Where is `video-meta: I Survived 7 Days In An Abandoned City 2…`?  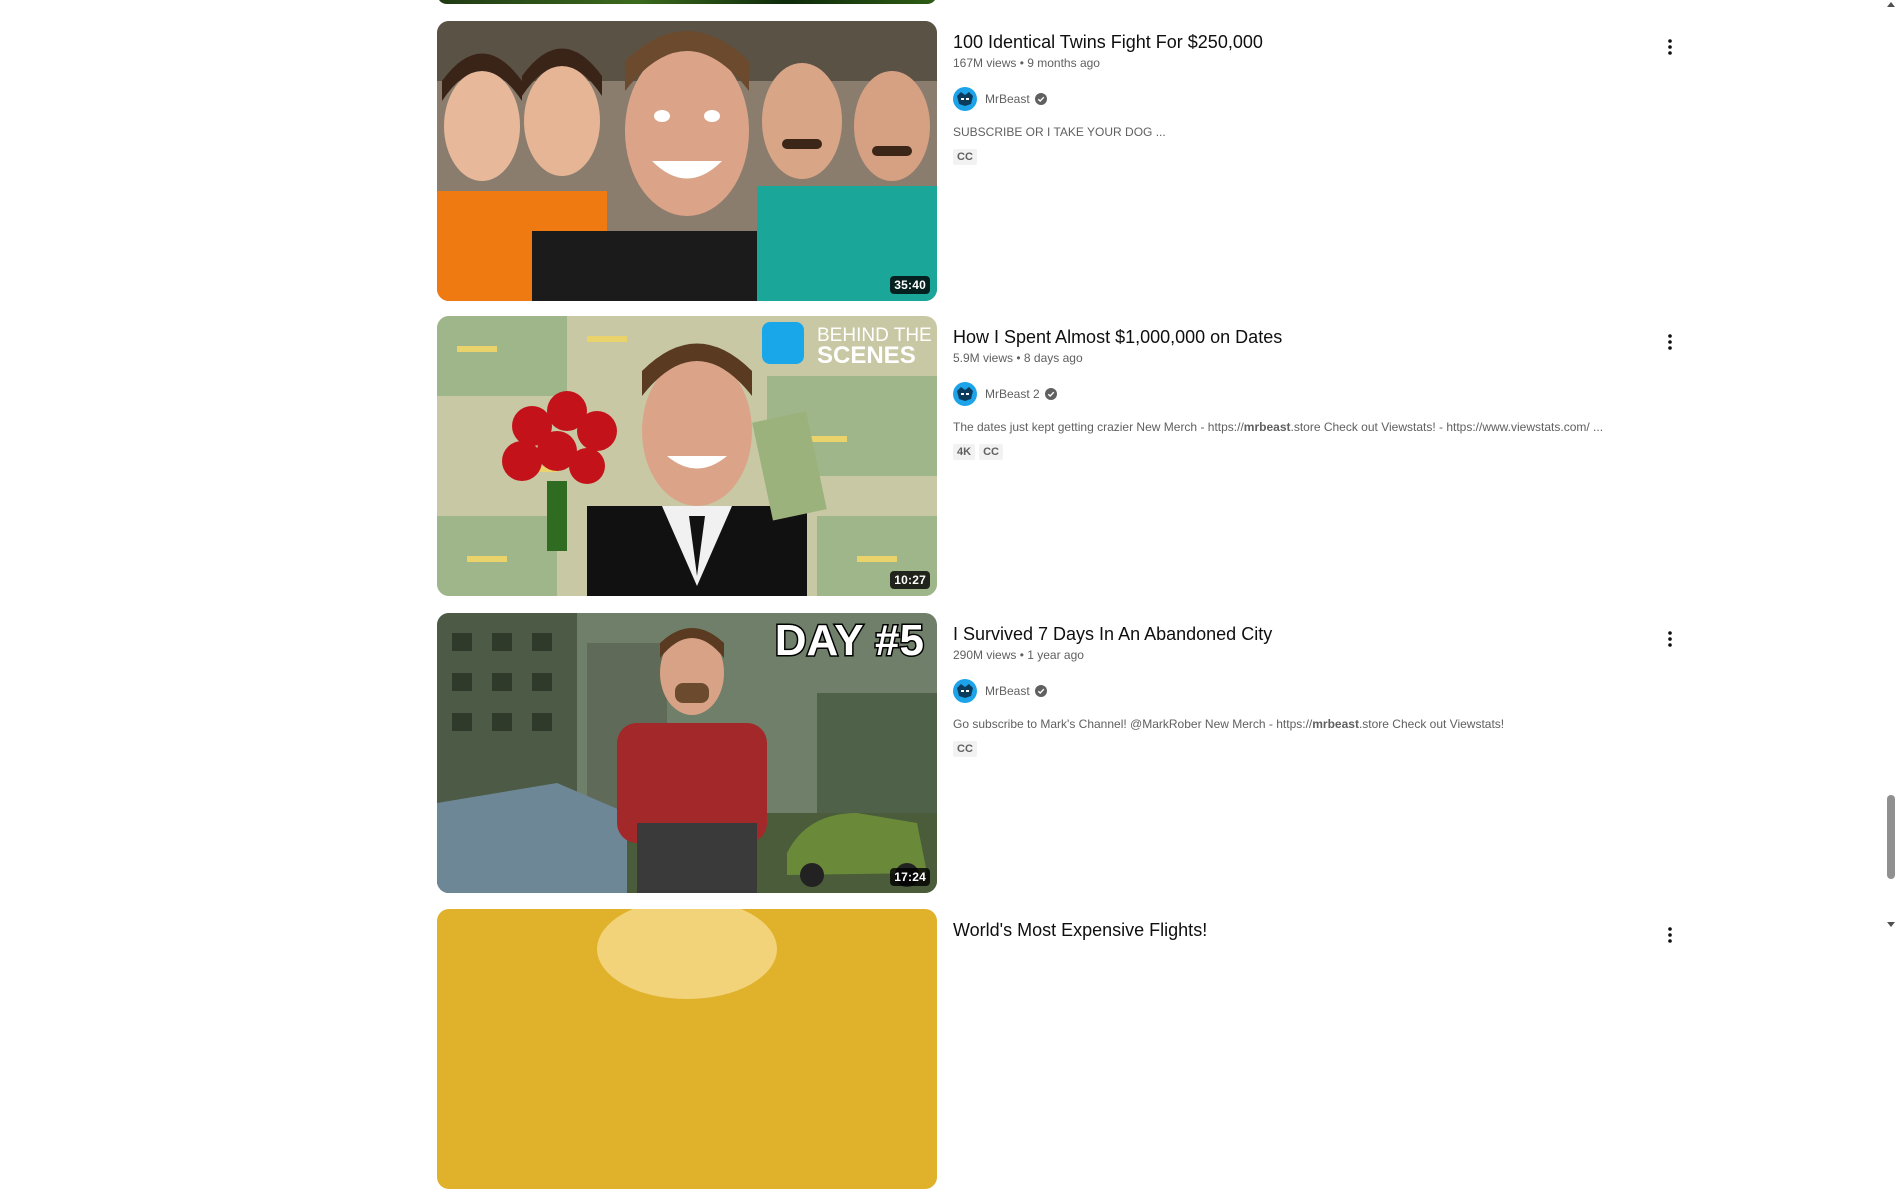 video-meta: I Survived 7 Days In An Abandoned City 2… is located at coordinates (1293, 685).